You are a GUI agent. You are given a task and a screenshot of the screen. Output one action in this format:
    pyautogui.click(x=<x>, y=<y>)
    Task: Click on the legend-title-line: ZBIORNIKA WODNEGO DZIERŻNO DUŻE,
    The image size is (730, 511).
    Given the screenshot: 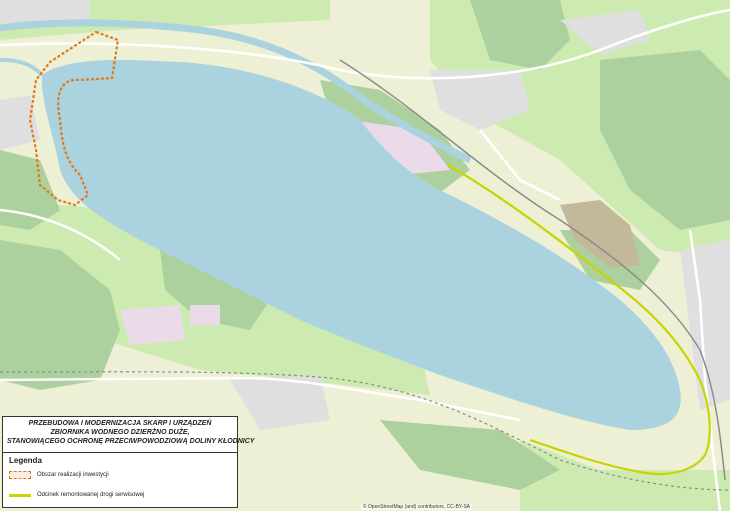 What is the action you would take?
    pyautogui.click(x=120, y=432)
    